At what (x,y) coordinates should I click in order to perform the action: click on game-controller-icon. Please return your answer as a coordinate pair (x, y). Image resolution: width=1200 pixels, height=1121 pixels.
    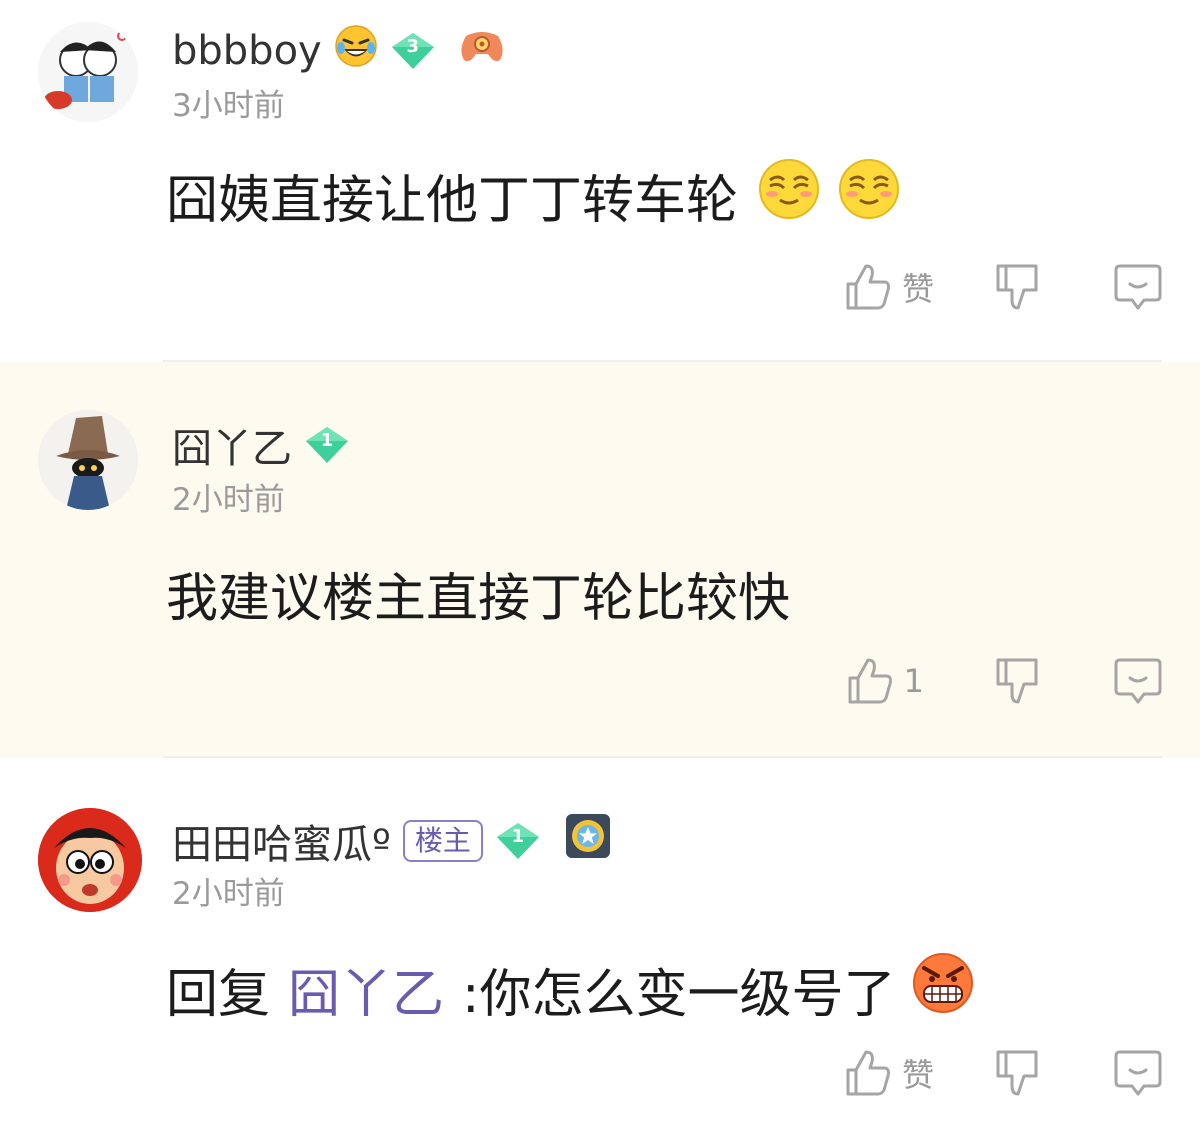
    Looking at the image, I should click on (482, 51).